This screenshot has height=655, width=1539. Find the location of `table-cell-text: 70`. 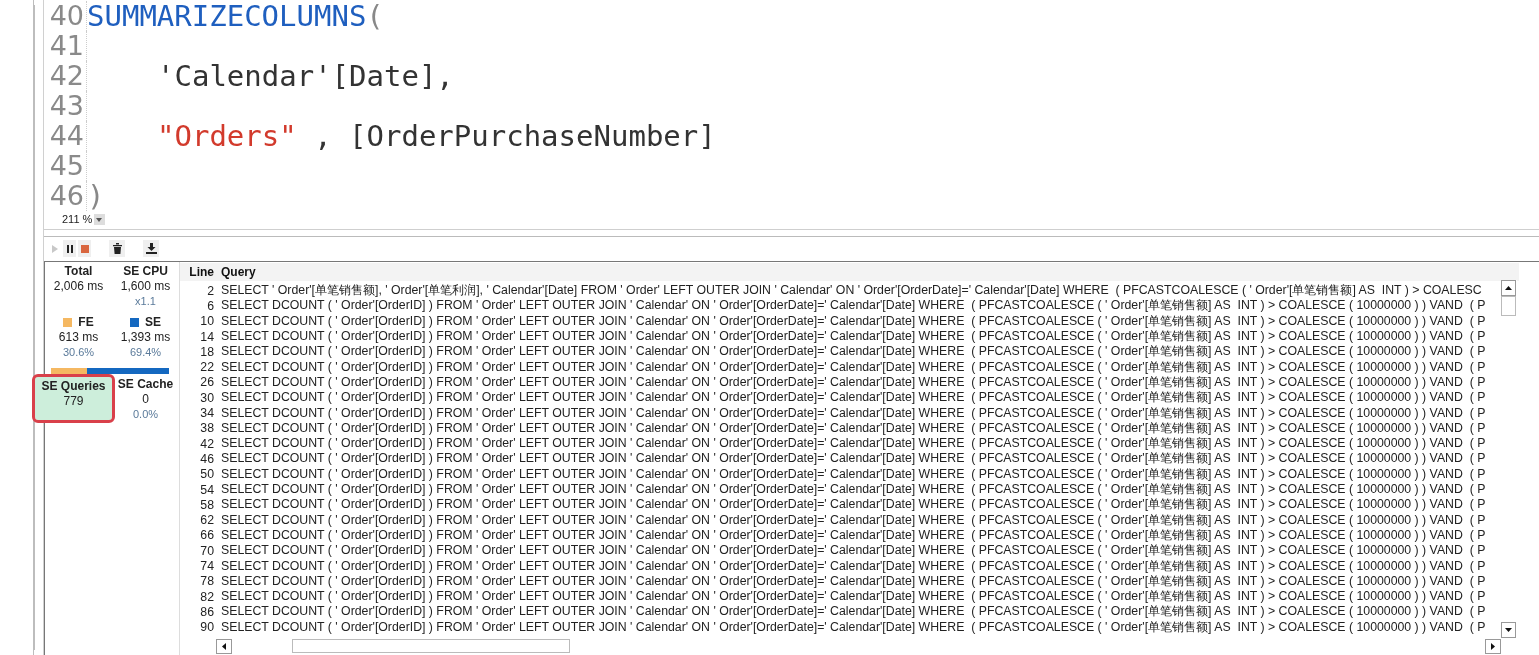

table-cell-text: 70 is located at coordinates (207, 550).